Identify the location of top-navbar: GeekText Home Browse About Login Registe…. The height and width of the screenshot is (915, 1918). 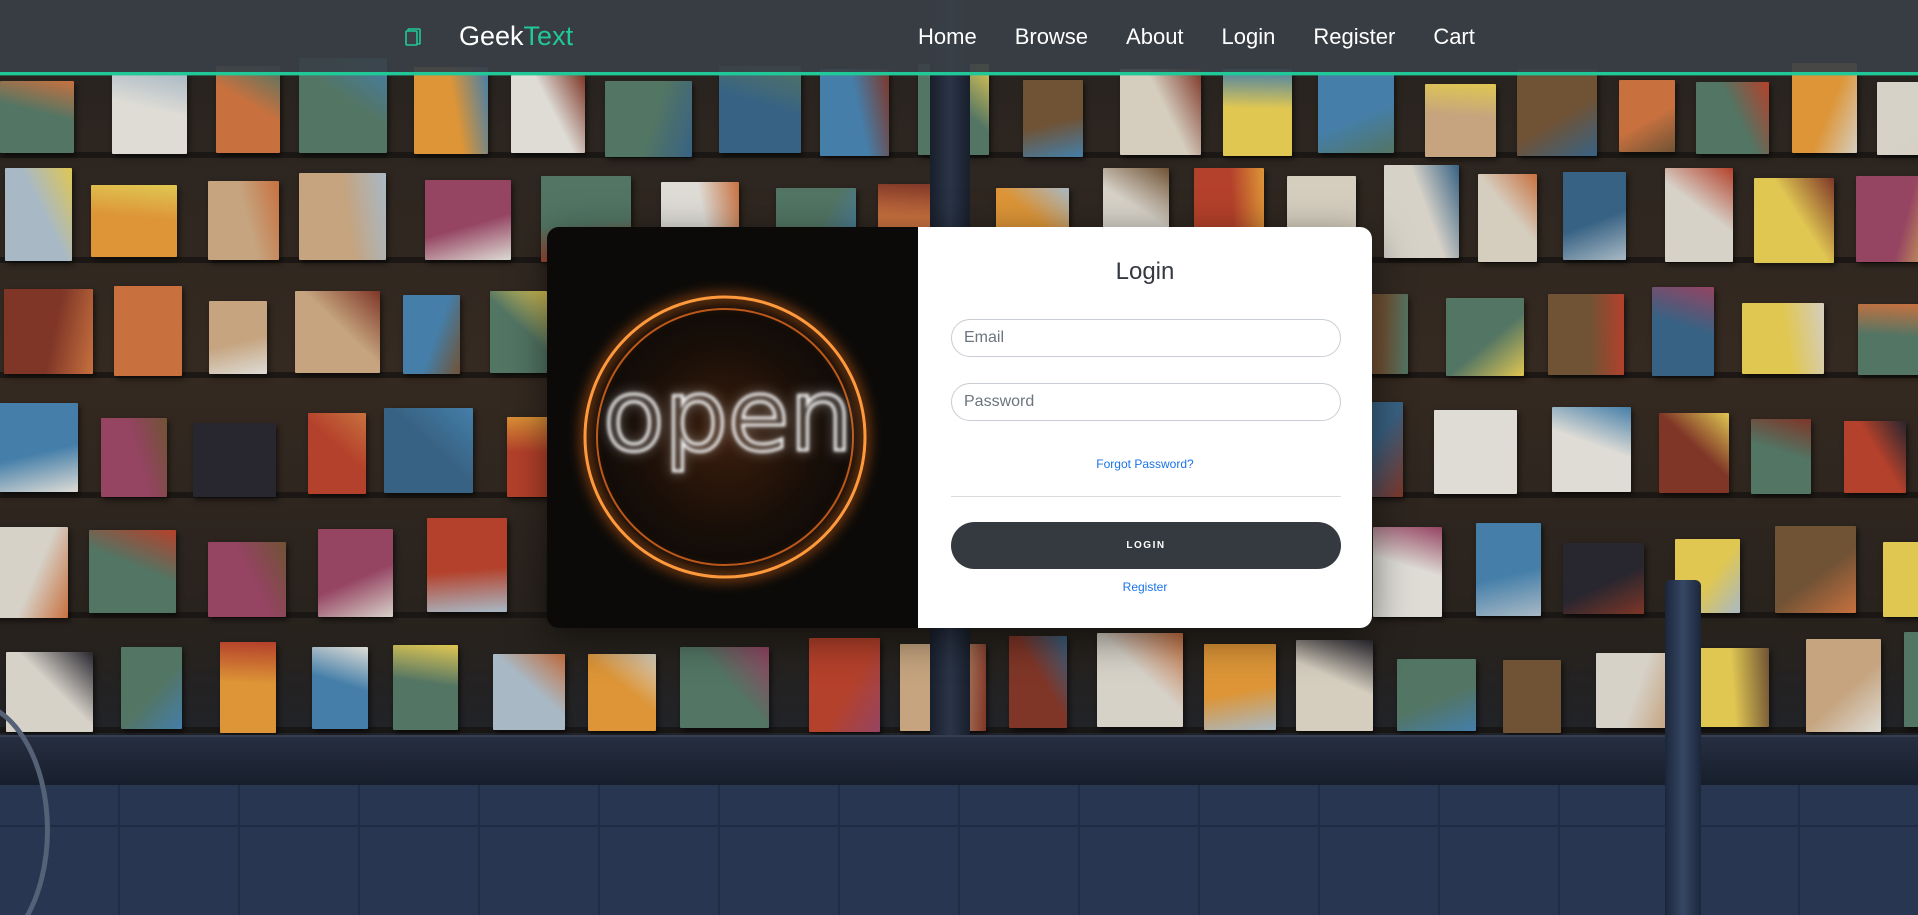
(959, 37).